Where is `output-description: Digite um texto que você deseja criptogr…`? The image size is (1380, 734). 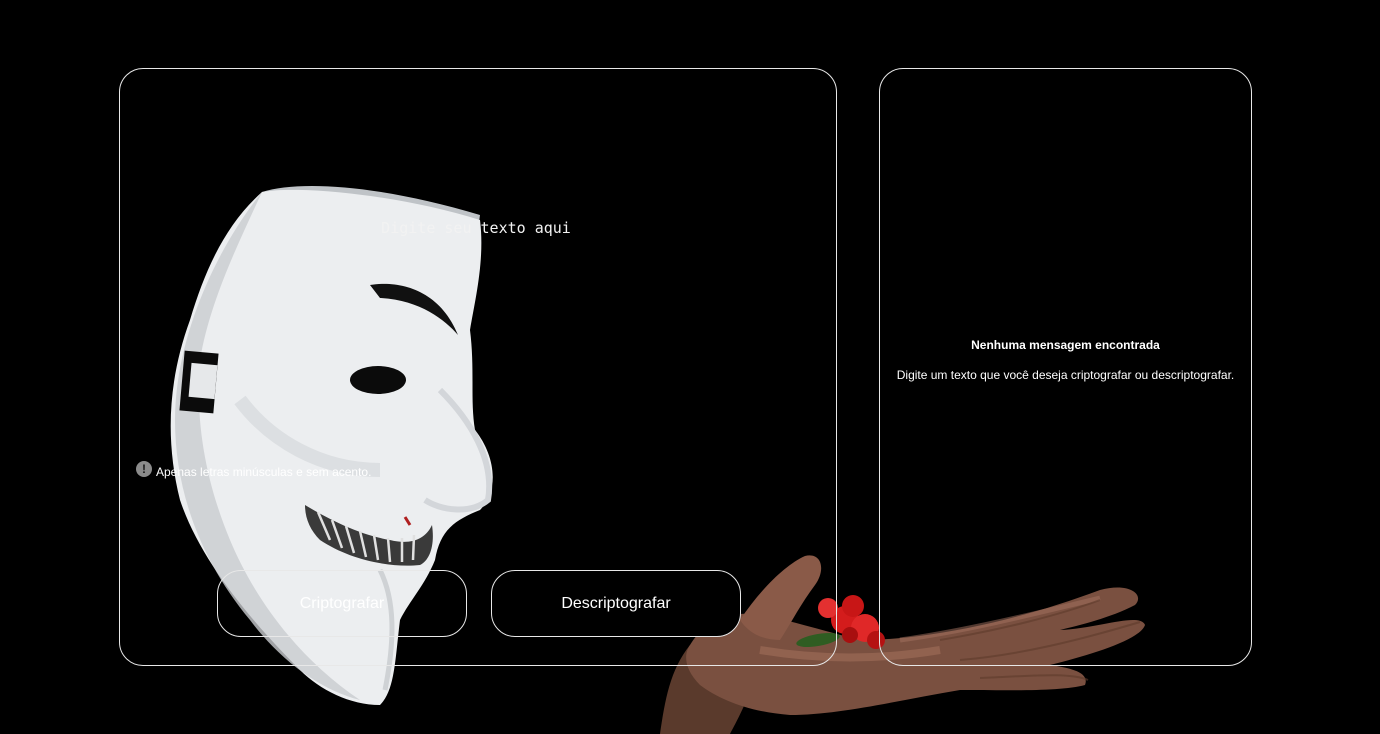
output-description: Digite um texto que você deseja criptogr… is located at coordinates (1065, 375).